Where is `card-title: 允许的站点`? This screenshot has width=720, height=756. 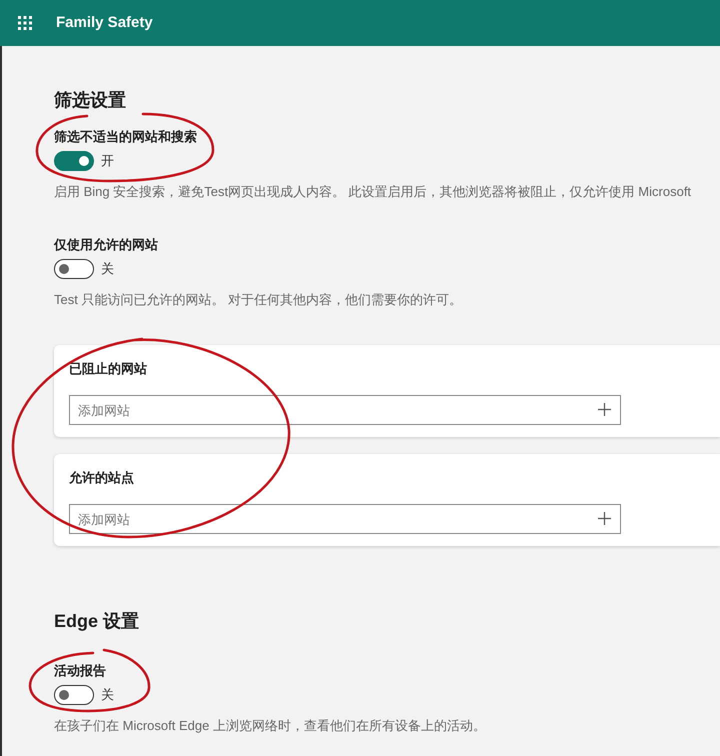 card-title: 允许的站点 is located at coordinates (101, 478).